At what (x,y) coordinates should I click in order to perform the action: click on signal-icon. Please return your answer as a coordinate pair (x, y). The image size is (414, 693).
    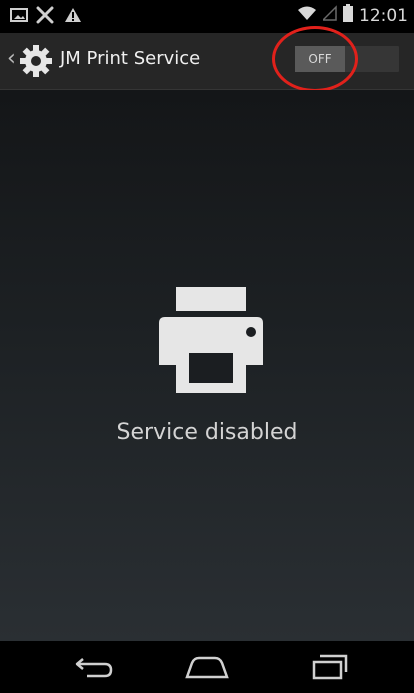
    Looking at the image, I should click on (329, 15).